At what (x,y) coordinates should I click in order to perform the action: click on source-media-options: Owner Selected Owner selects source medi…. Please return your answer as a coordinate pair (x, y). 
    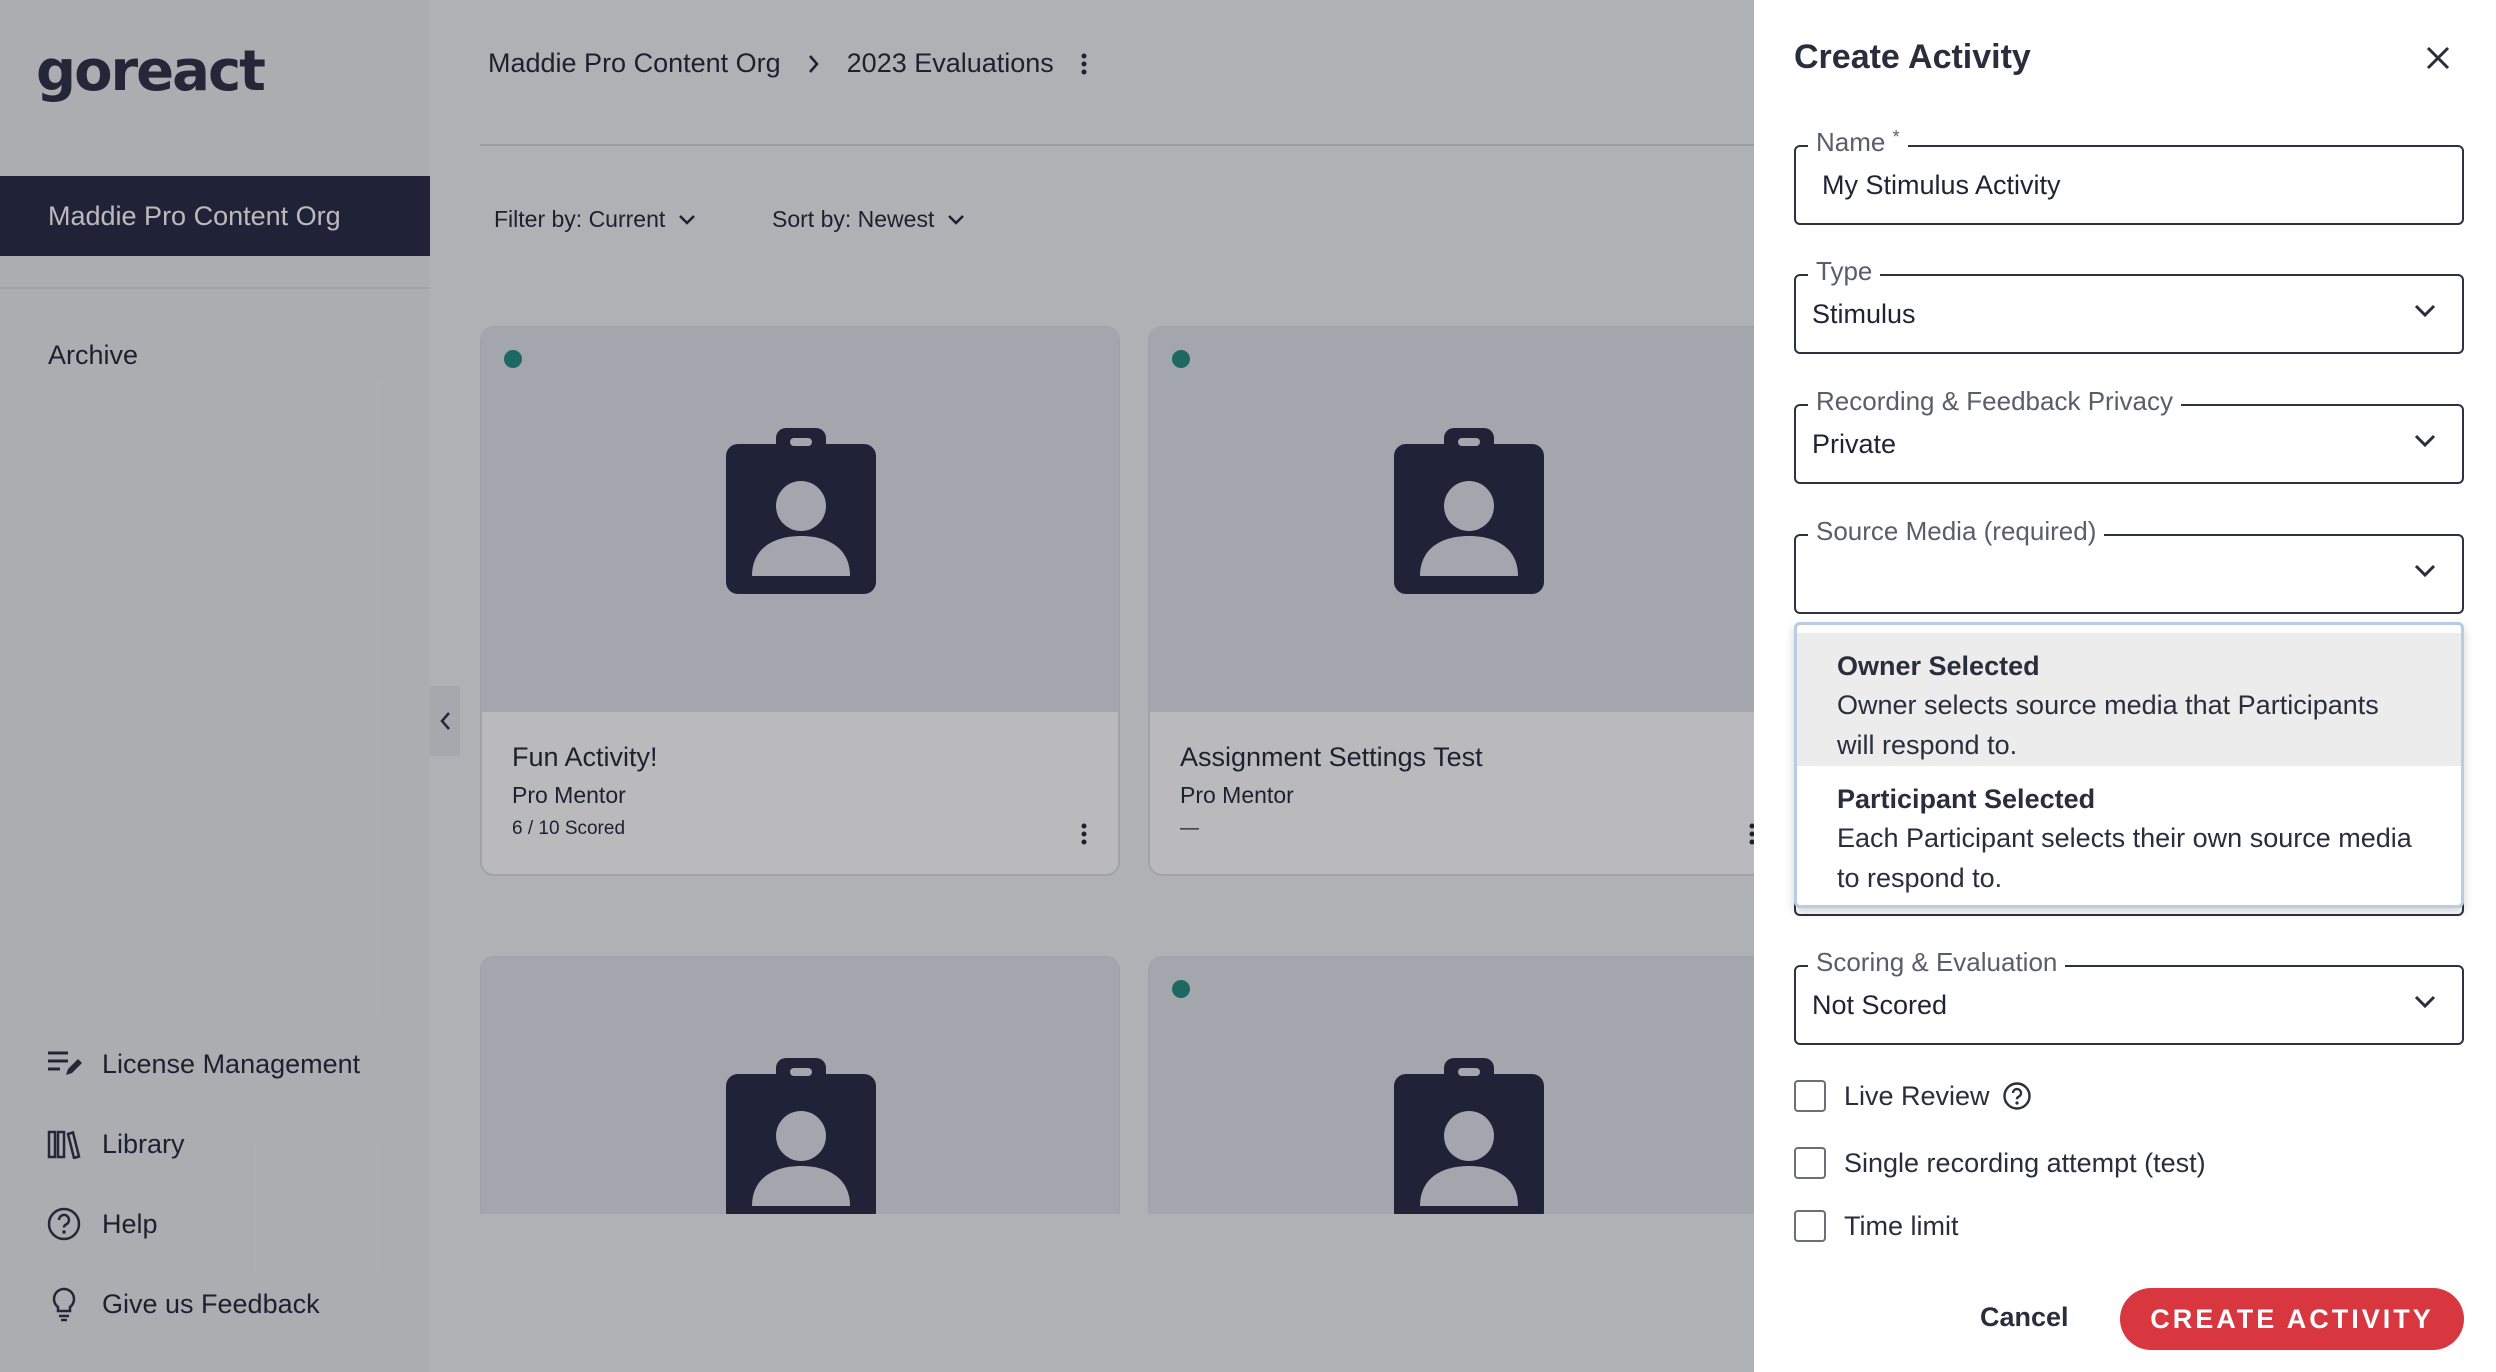
    Looking at the image, I should click on (2129, 765).